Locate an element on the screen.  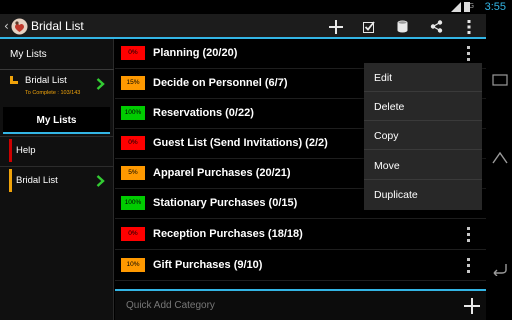
menu-item-label: Move is located at coordinates (387, 166).